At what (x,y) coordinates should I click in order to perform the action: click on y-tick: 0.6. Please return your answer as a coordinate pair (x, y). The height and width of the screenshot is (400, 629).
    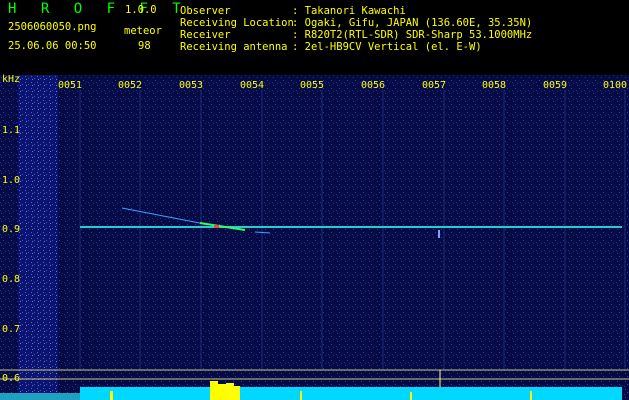
    Looking at the image, I should click on (11, 378).